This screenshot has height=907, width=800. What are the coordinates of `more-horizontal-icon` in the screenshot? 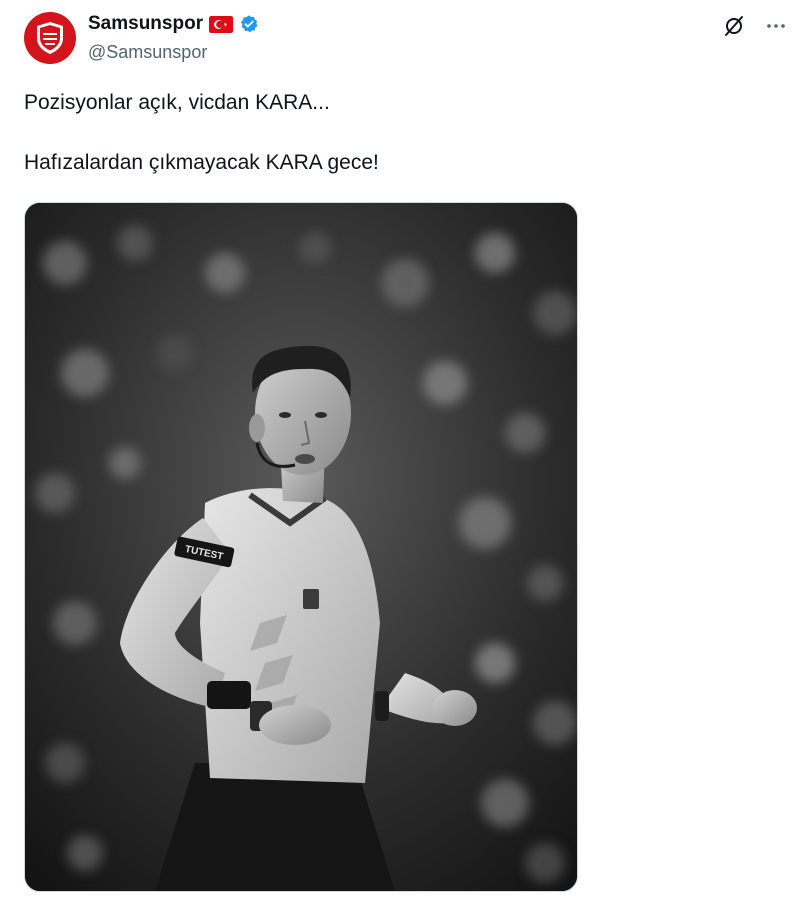 It's located at (776, 26).